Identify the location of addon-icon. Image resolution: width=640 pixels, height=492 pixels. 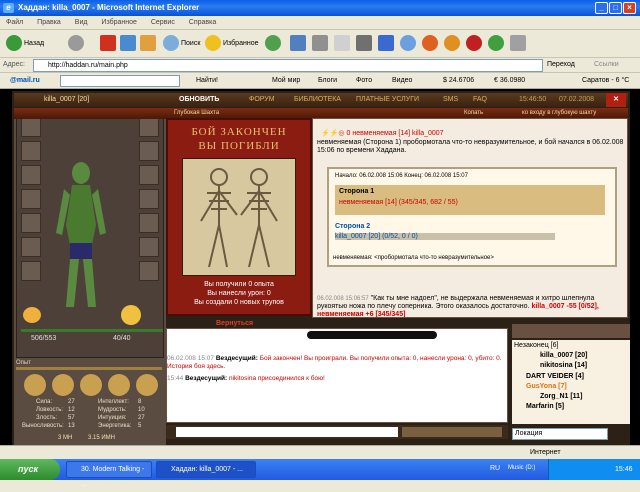
(452, 43).